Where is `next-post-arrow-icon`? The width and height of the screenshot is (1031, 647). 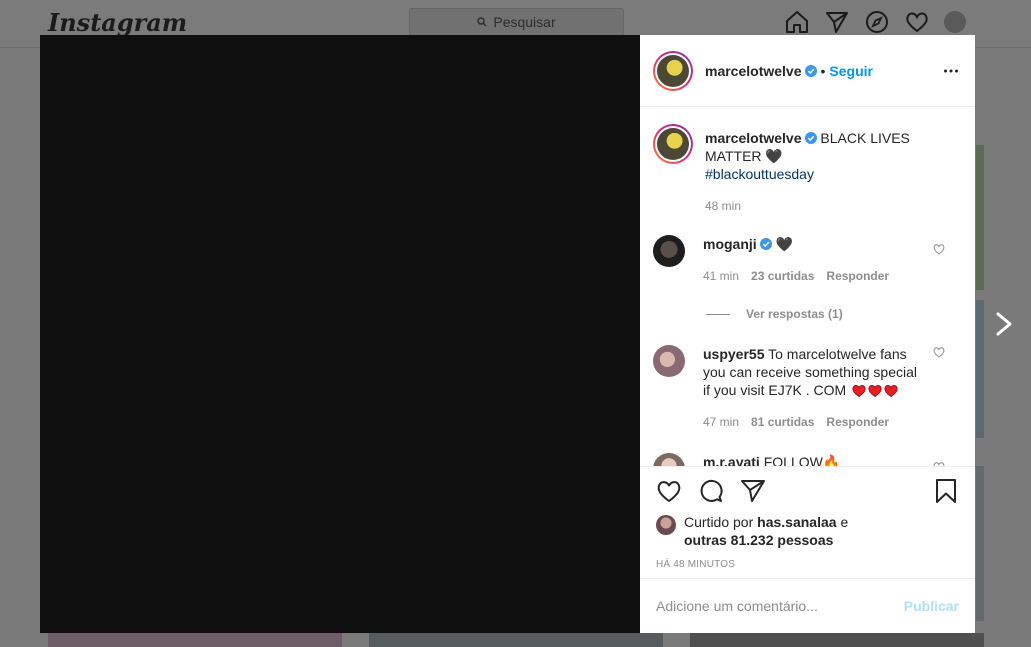
next-post-arrow-icon is located at coordinates (1004, 324).